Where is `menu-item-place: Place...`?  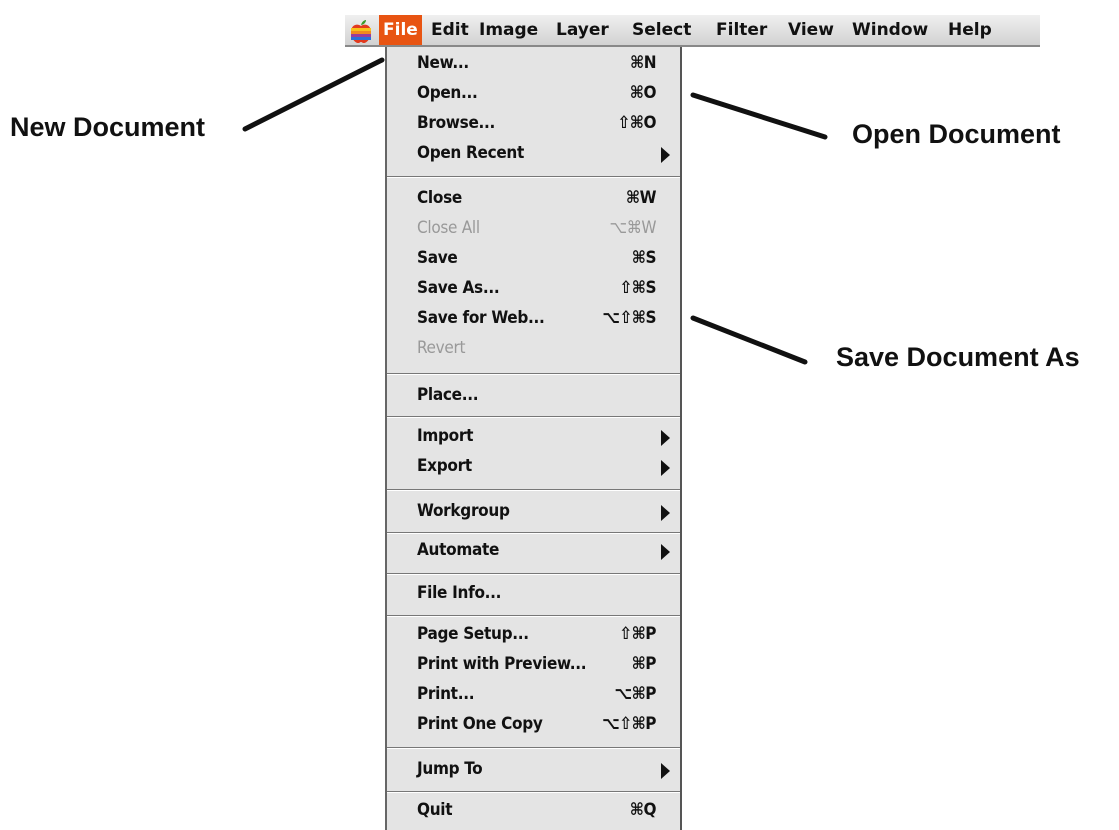 menu-item-place: Place... is located at coordinates (533, 397).